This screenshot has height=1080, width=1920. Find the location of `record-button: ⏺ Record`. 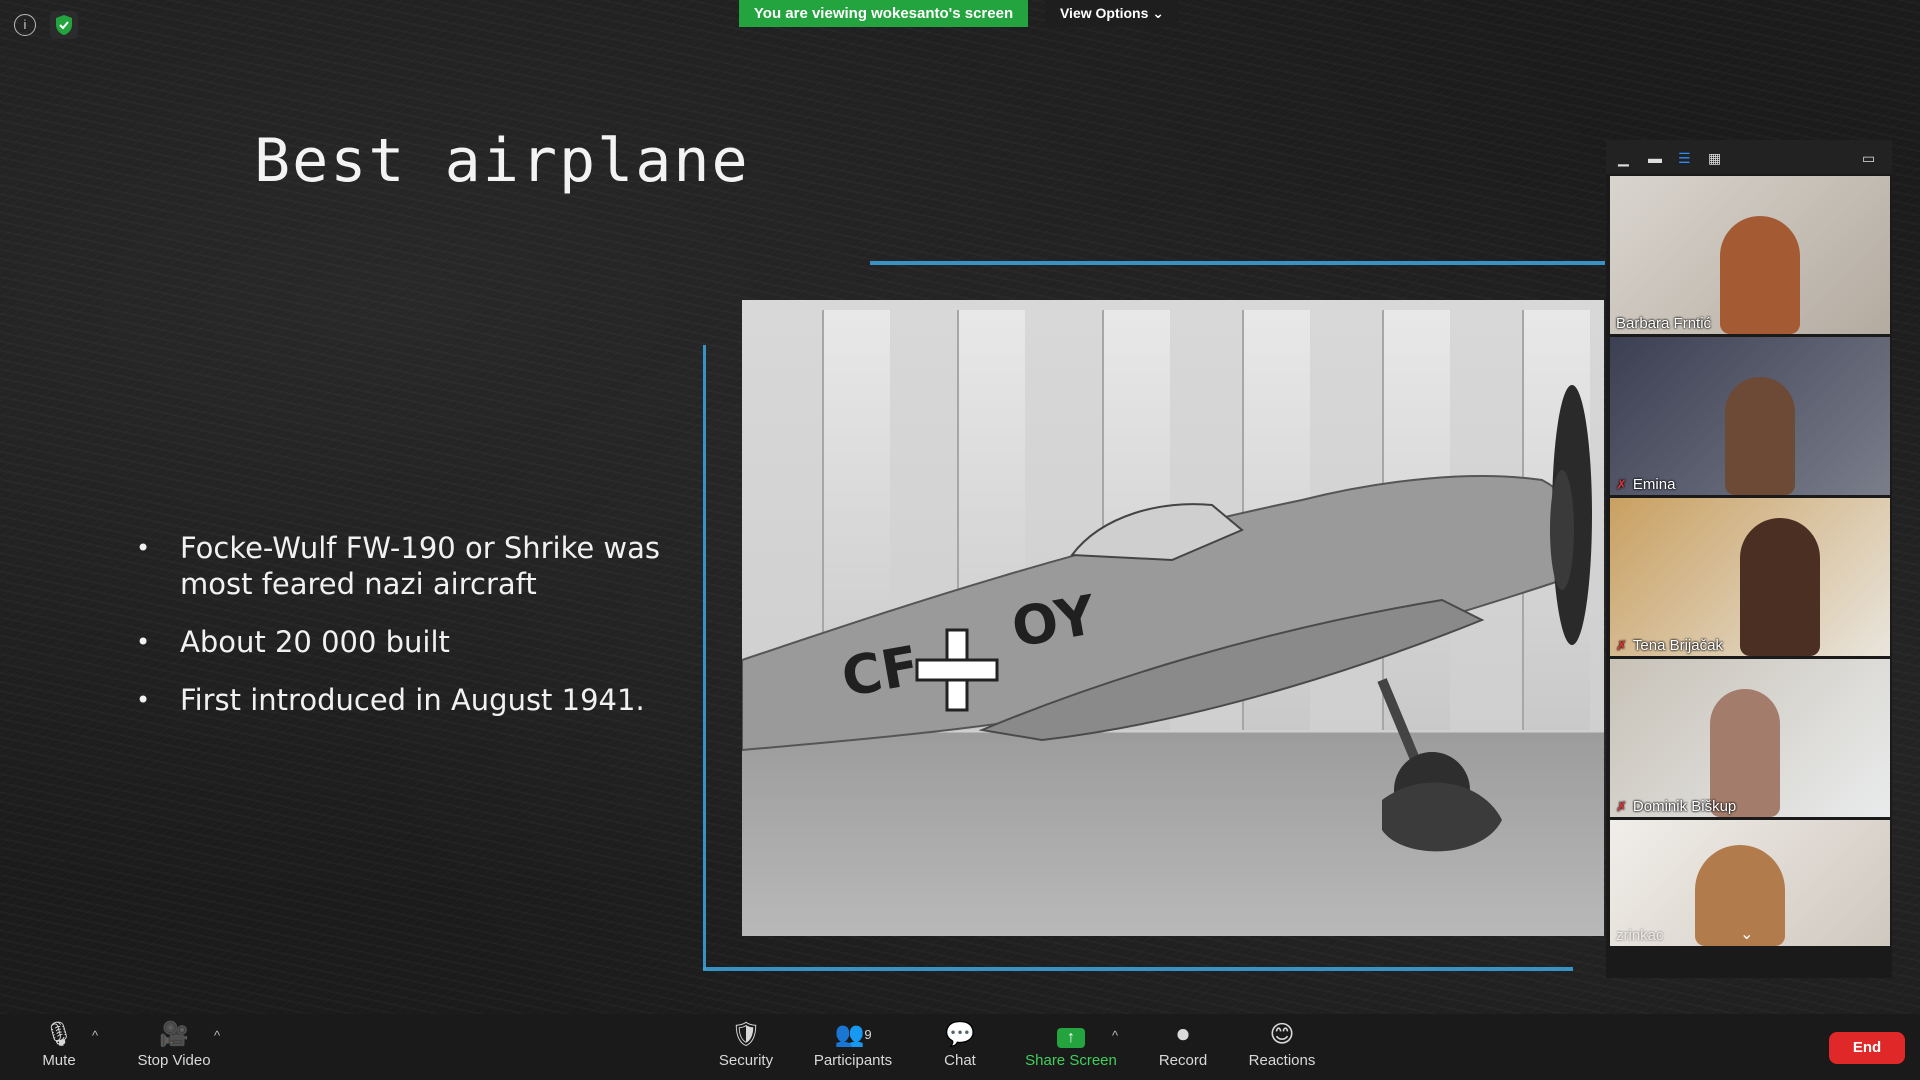

record-button: ⏺ Record is located at coordinates (1183, 1047).